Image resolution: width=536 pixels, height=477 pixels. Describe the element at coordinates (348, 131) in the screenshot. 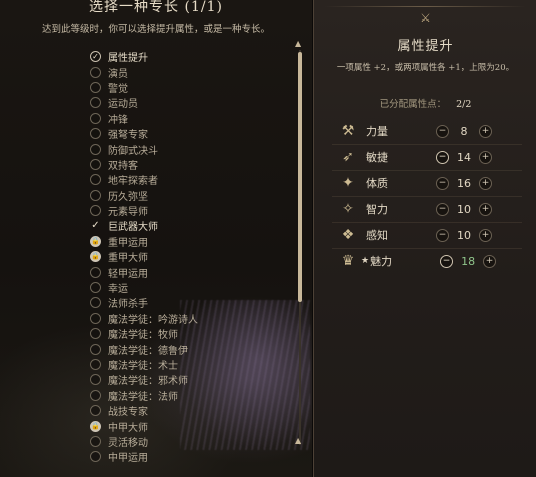

I see `str-icon: ⚒` at that location.